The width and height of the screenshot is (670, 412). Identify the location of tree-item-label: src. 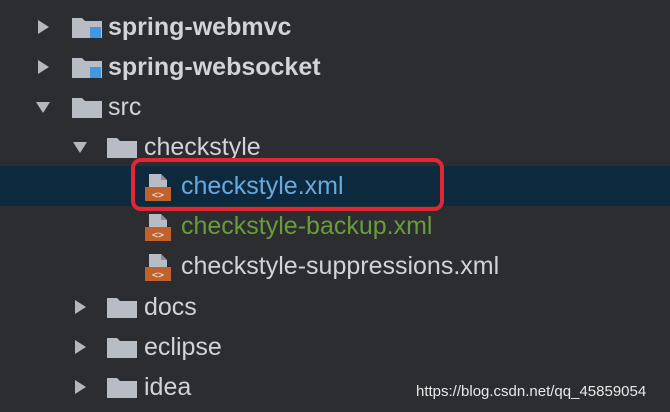
(125, 107).